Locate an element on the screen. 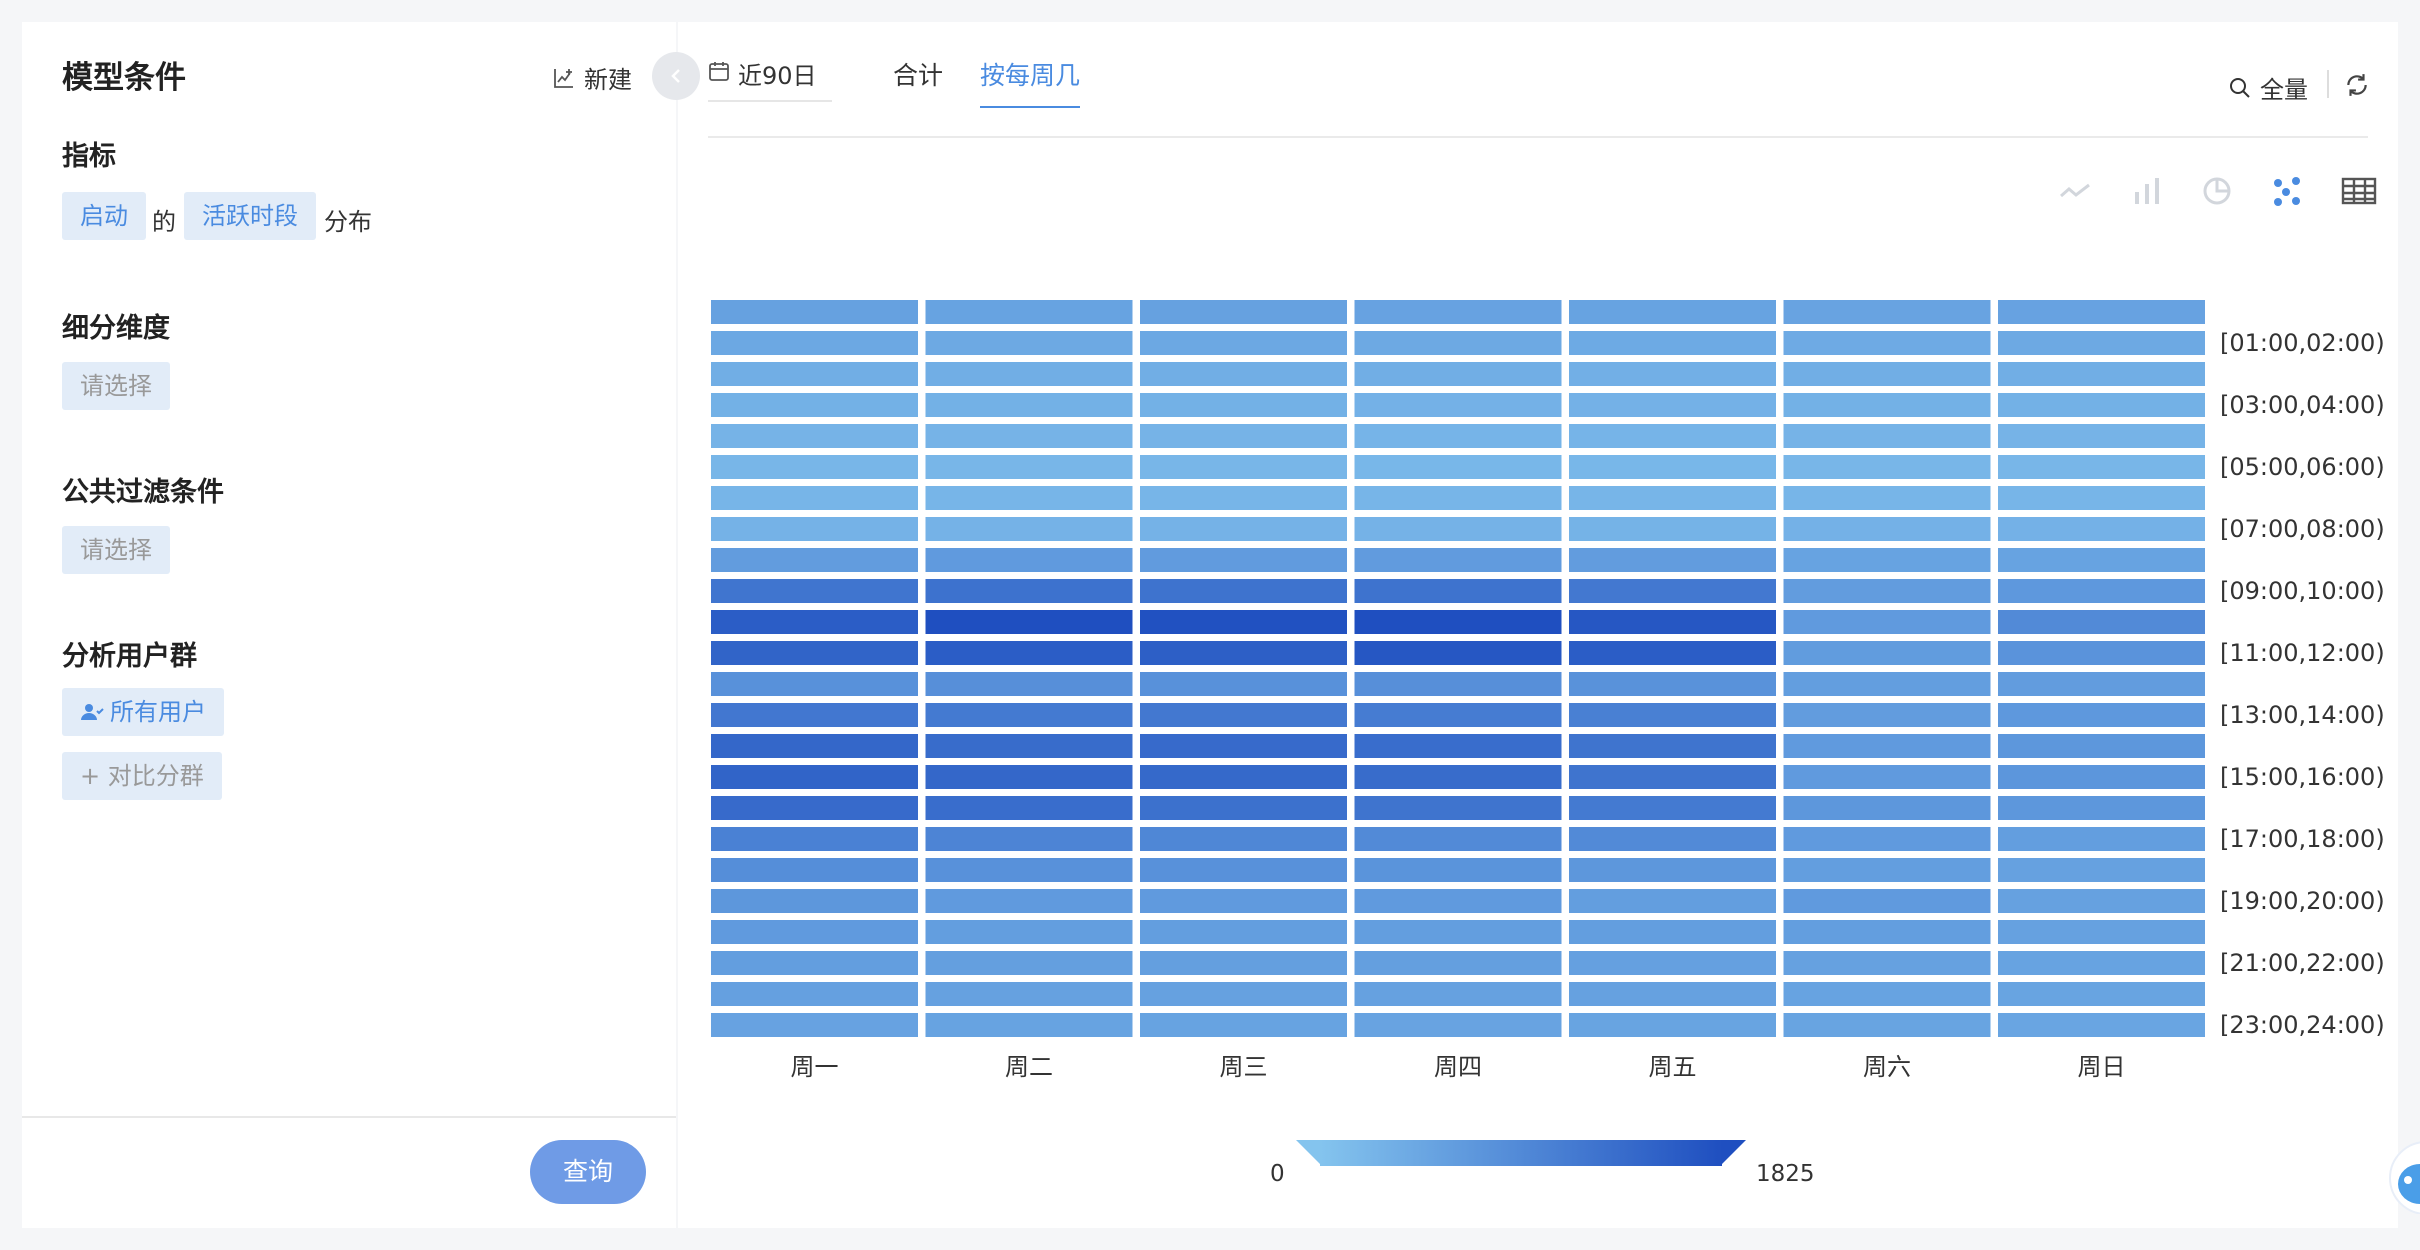  users-icon is located at coordinates (92, 712).